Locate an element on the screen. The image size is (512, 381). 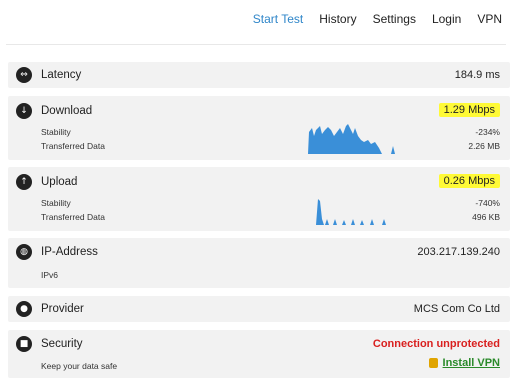
arrow-down-icon: ↓ is located at coordinates (24, 111).